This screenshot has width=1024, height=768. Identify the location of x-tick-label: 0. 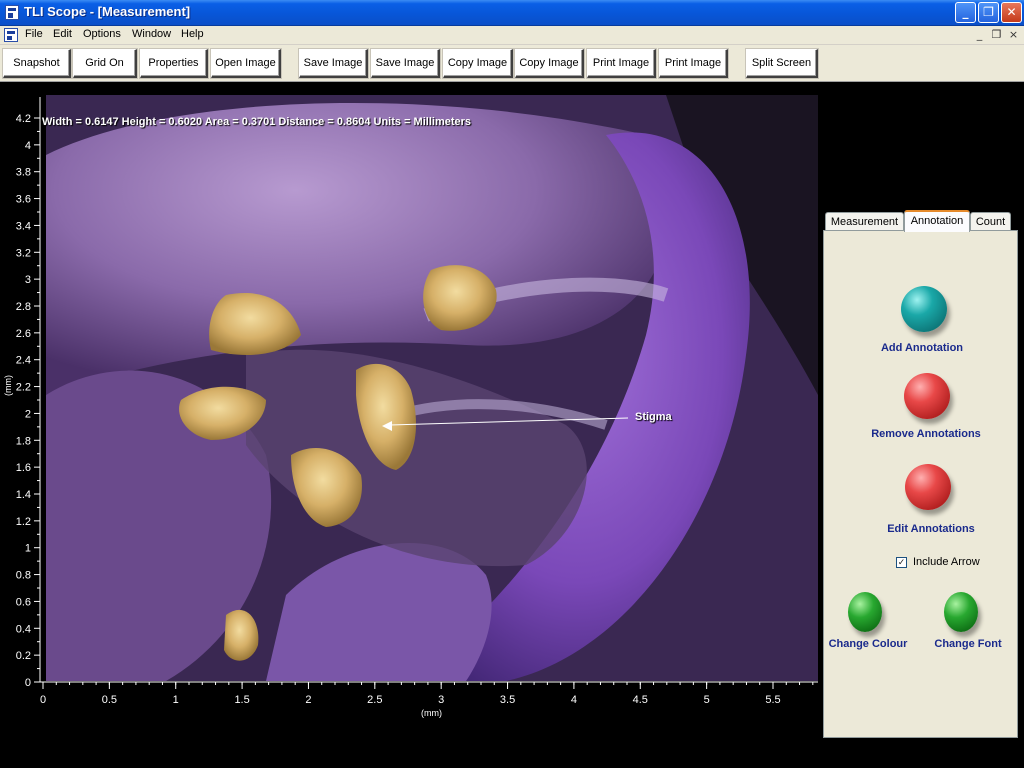
(43, 700).